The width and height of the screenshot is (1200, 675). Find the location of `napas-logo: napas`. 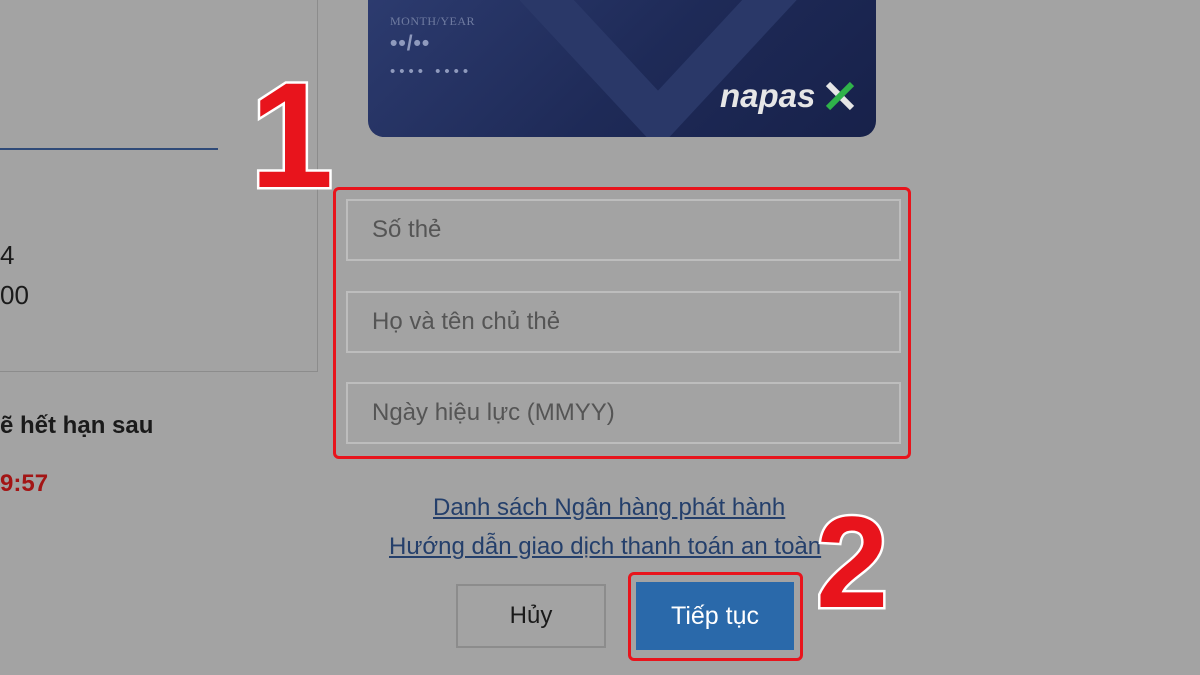

napas-logo: napas is located at coordinates (768, 95).